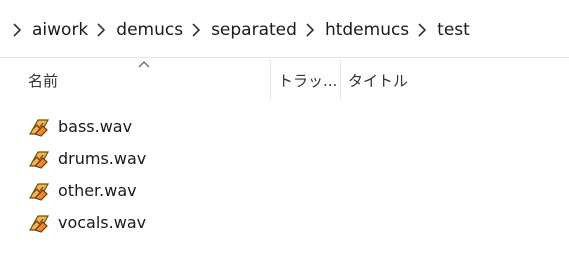 This screenshot has width=569, height=259. Describe the element at coordinates (448, 80) in the screenshot. I see `column-title: タイトル` at that location.